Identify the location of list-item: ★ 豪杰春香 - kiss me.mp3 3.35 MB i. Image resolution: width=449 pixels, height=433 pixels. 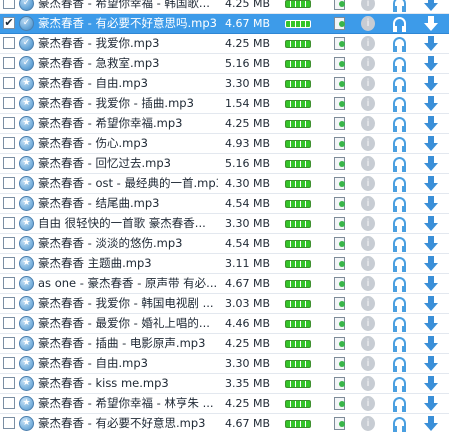
(224, 384).